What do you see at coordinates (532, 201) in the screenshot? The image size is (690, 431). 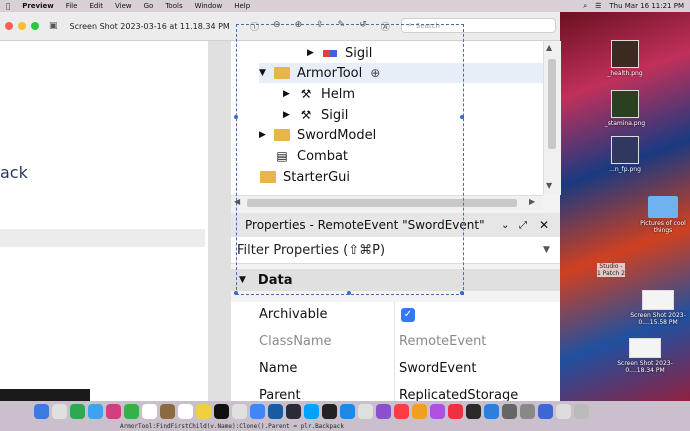 I see `scroll-right-icon: ▶` at bounding box center [532, 201].